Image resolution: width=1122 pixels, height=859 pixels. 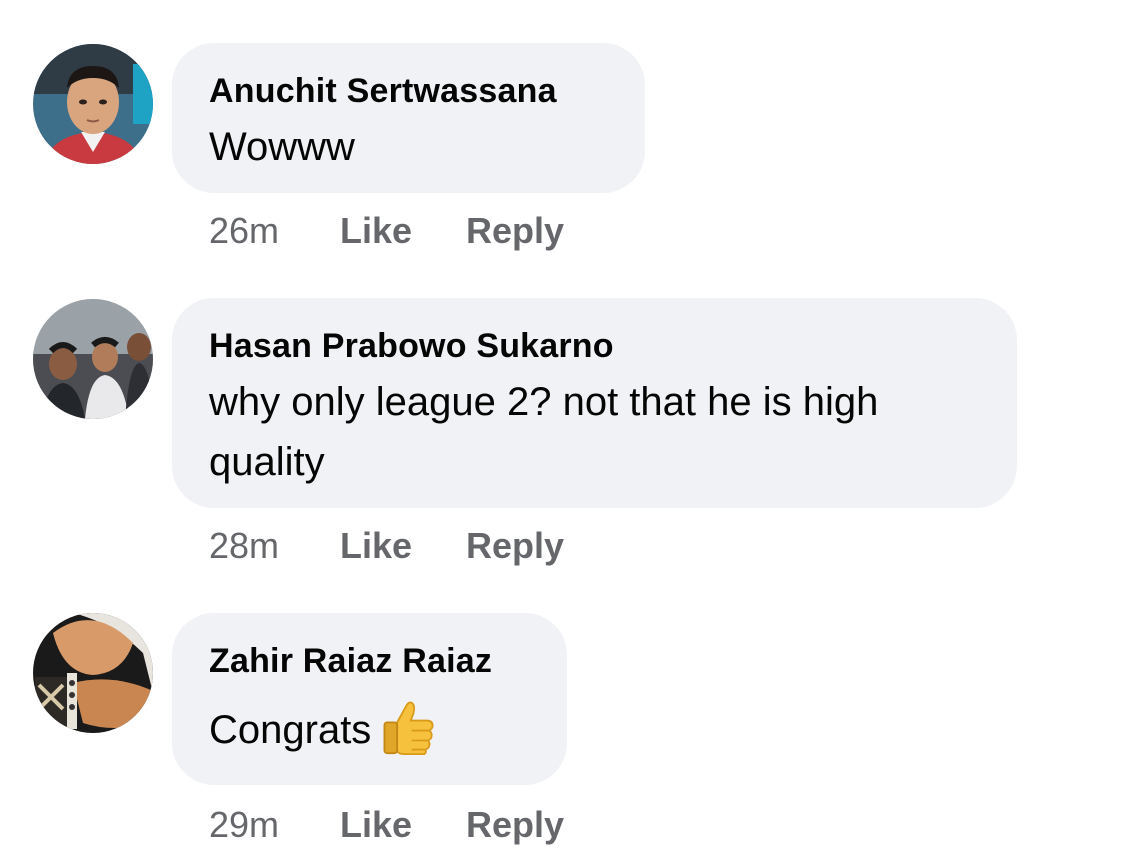 I want to click on comment-text: Congrats, so click(x=369, y=728).